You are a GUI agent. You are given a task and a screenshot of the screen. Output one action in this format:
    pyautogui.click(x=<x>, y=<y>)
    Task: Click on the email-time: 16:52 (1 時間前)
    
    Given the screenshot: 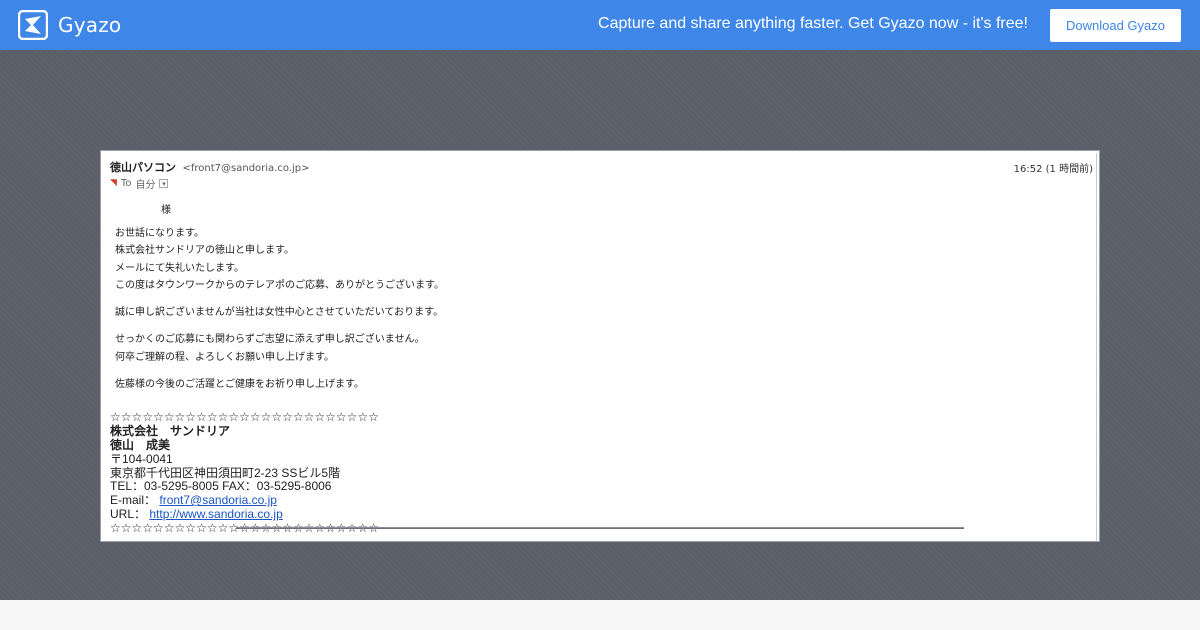 What is the action you would take?
    pyautogui.click(x=1053, y=169)
    